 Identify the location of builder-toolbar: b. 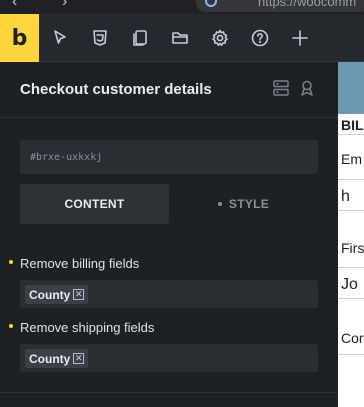
(182, 38).